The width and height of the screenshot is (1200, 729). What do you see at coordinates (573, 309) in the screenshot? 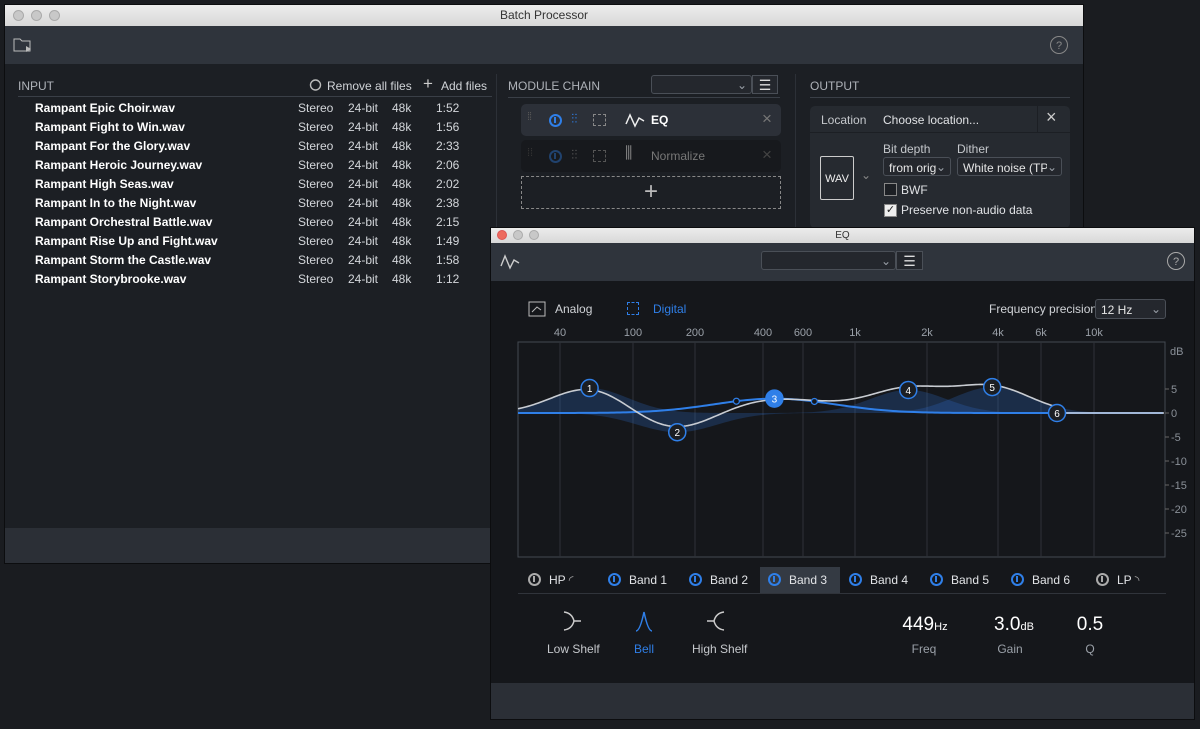
I see `analog-mode-button: Analog` at bounding box center [573, 309].